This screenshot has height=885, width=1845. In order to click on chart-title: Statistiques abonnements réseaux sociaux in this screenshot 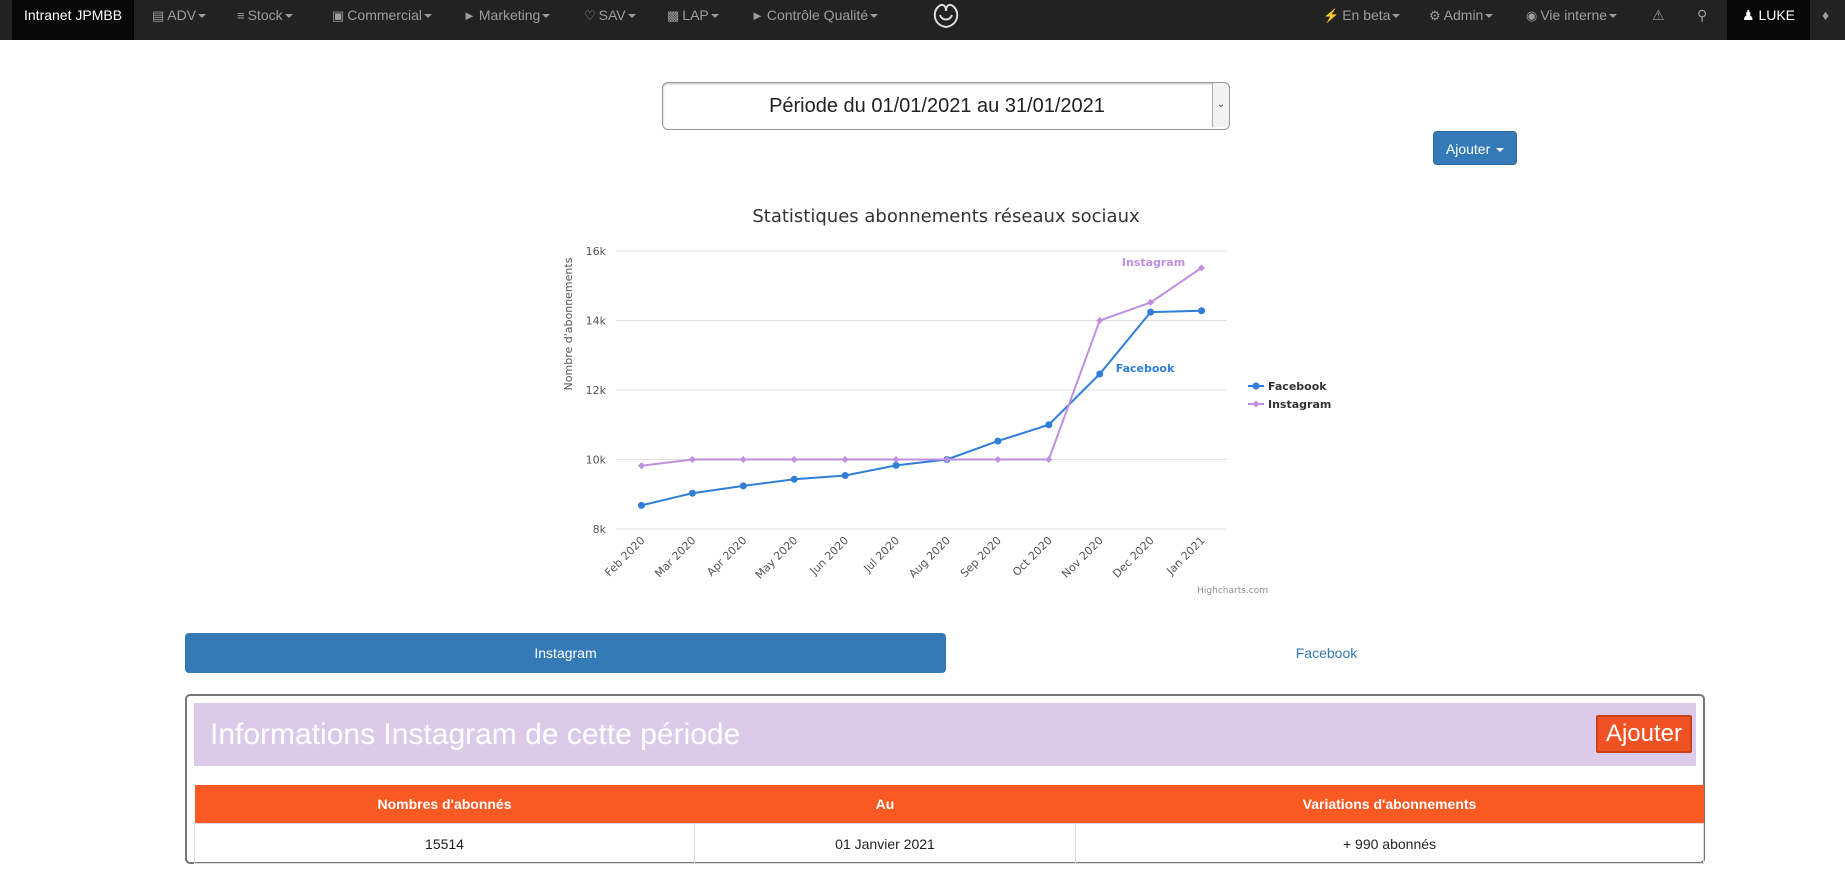, I will do `click(946, 216)`.